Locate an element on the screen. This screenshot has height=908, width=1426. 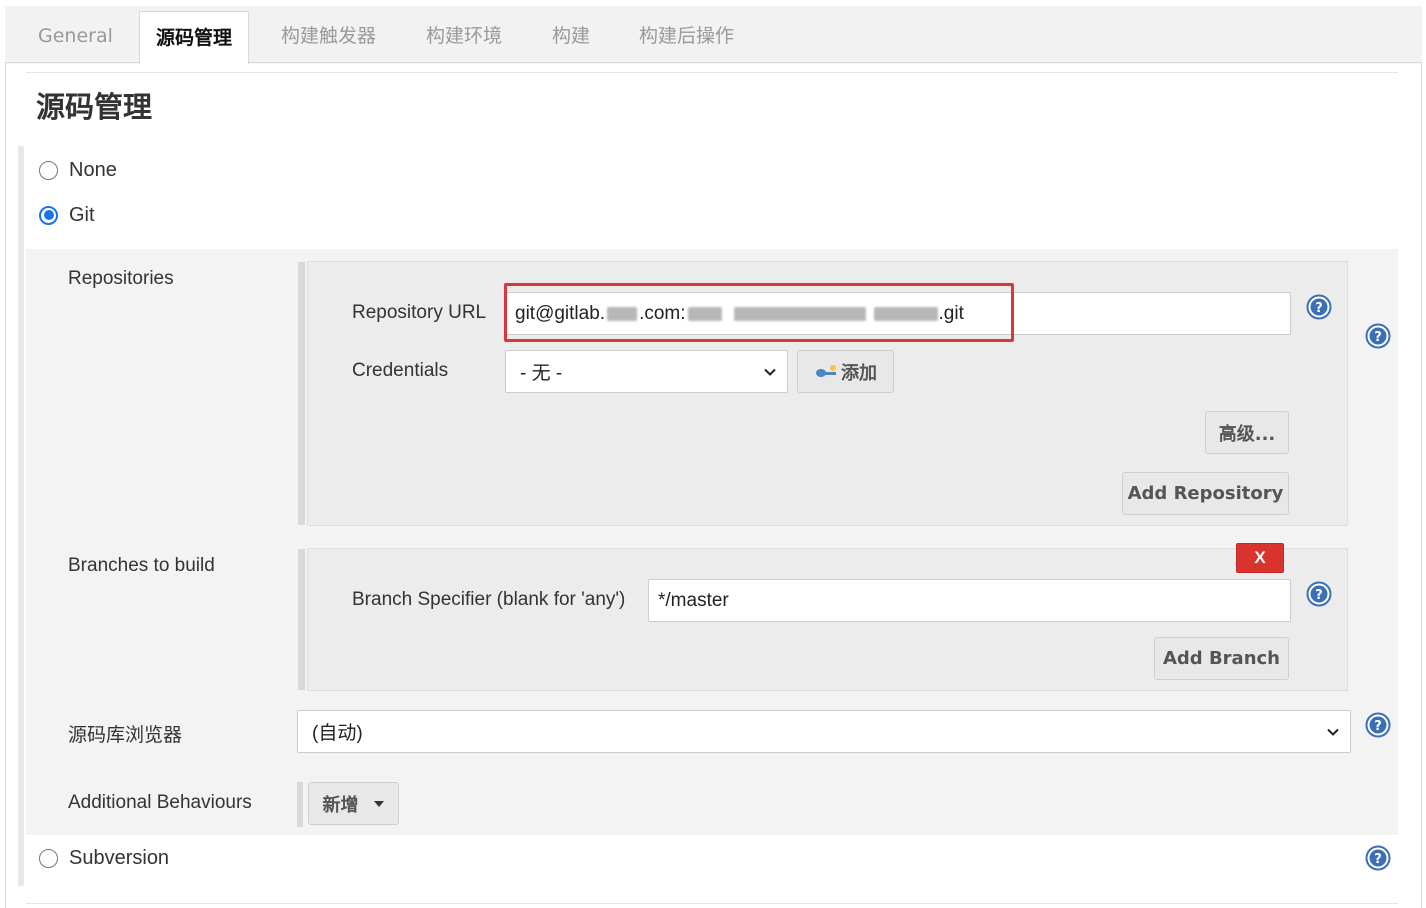
behaviours-bar is located at coordinates (300, 804).